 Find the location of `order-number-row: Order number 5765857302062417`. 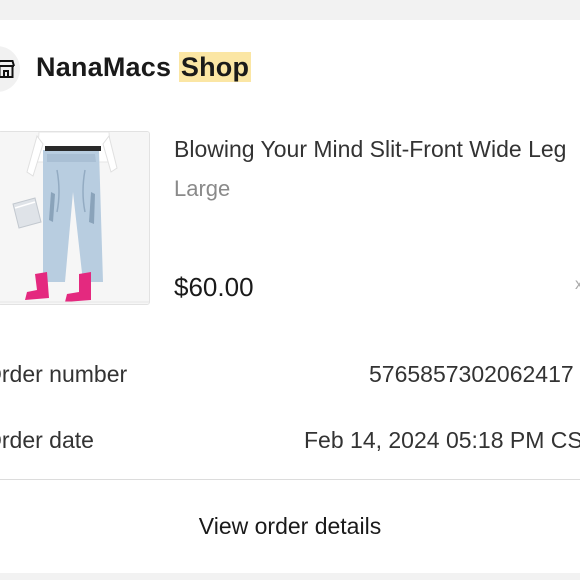

order-number-row: Order number 5765857302062417 is located at coordinates (290, 381).